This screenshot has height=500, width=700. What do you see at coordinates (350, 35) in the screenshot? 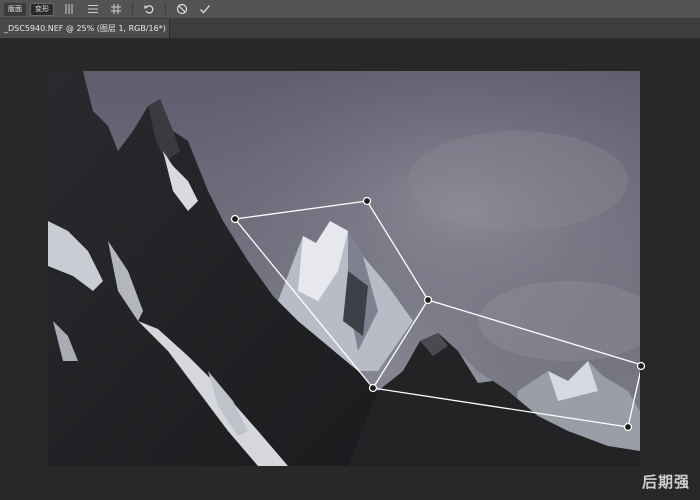
I see `document-tab-bar: _DSC5940.NEF @ 25% (图层 1, RGB/16*) *` at bounding box center [350, 35].